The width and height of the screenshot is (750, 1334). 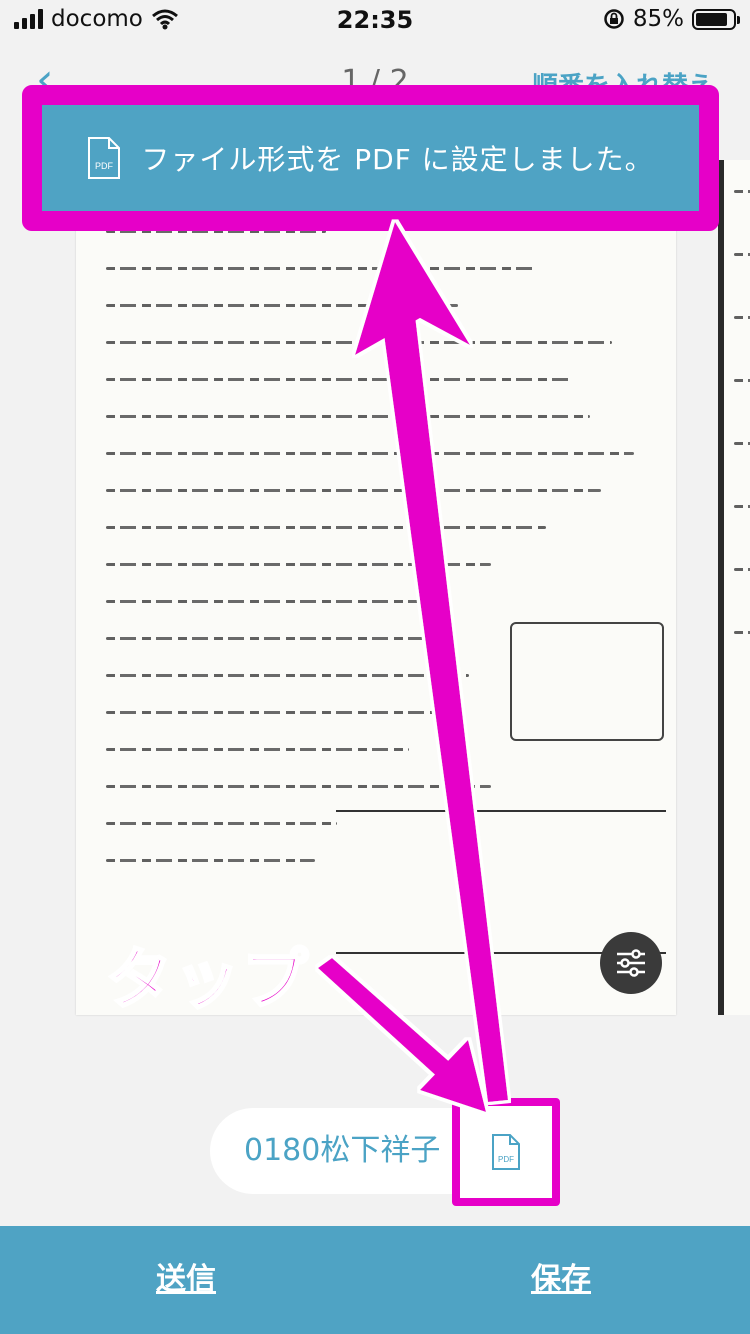 What do you see at coordinates (506, 1159) in the screenshot?
I see `format-icon-text: PDF` at bounding box center [506, 1159].